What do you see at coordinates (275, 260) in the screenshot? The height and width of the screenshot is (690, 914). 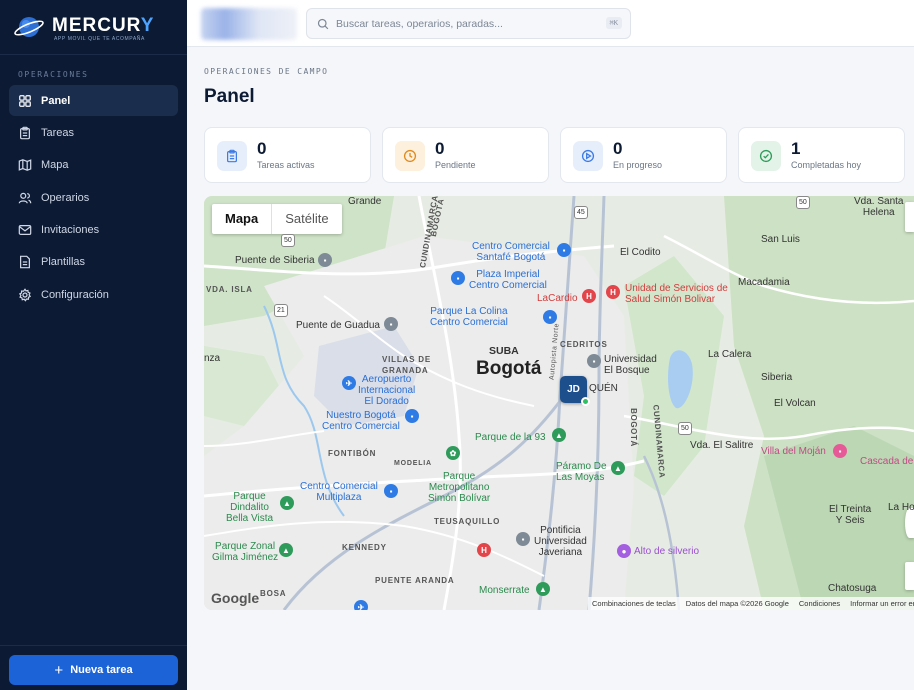 I see `map-label: Puente de Siberia` at bounding box center [275, 260].